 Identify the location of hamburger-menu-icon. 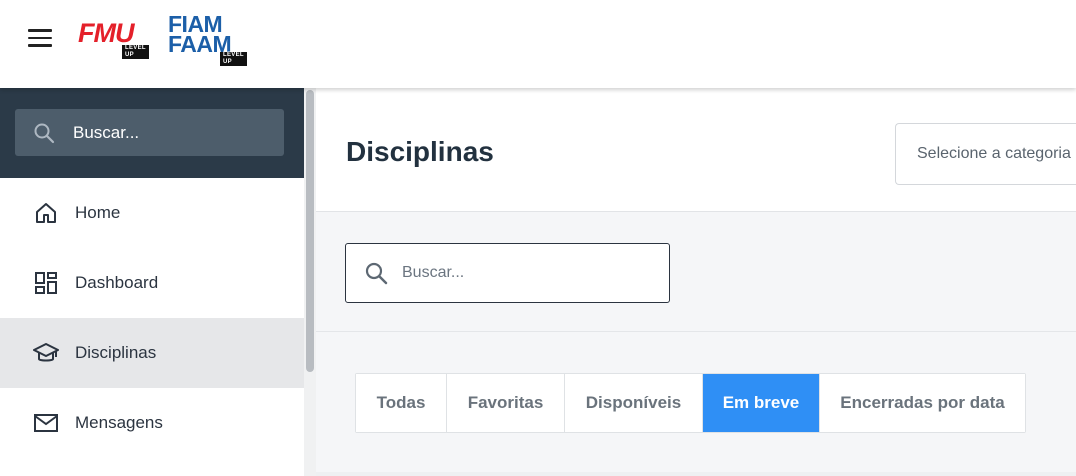
(40, 38).